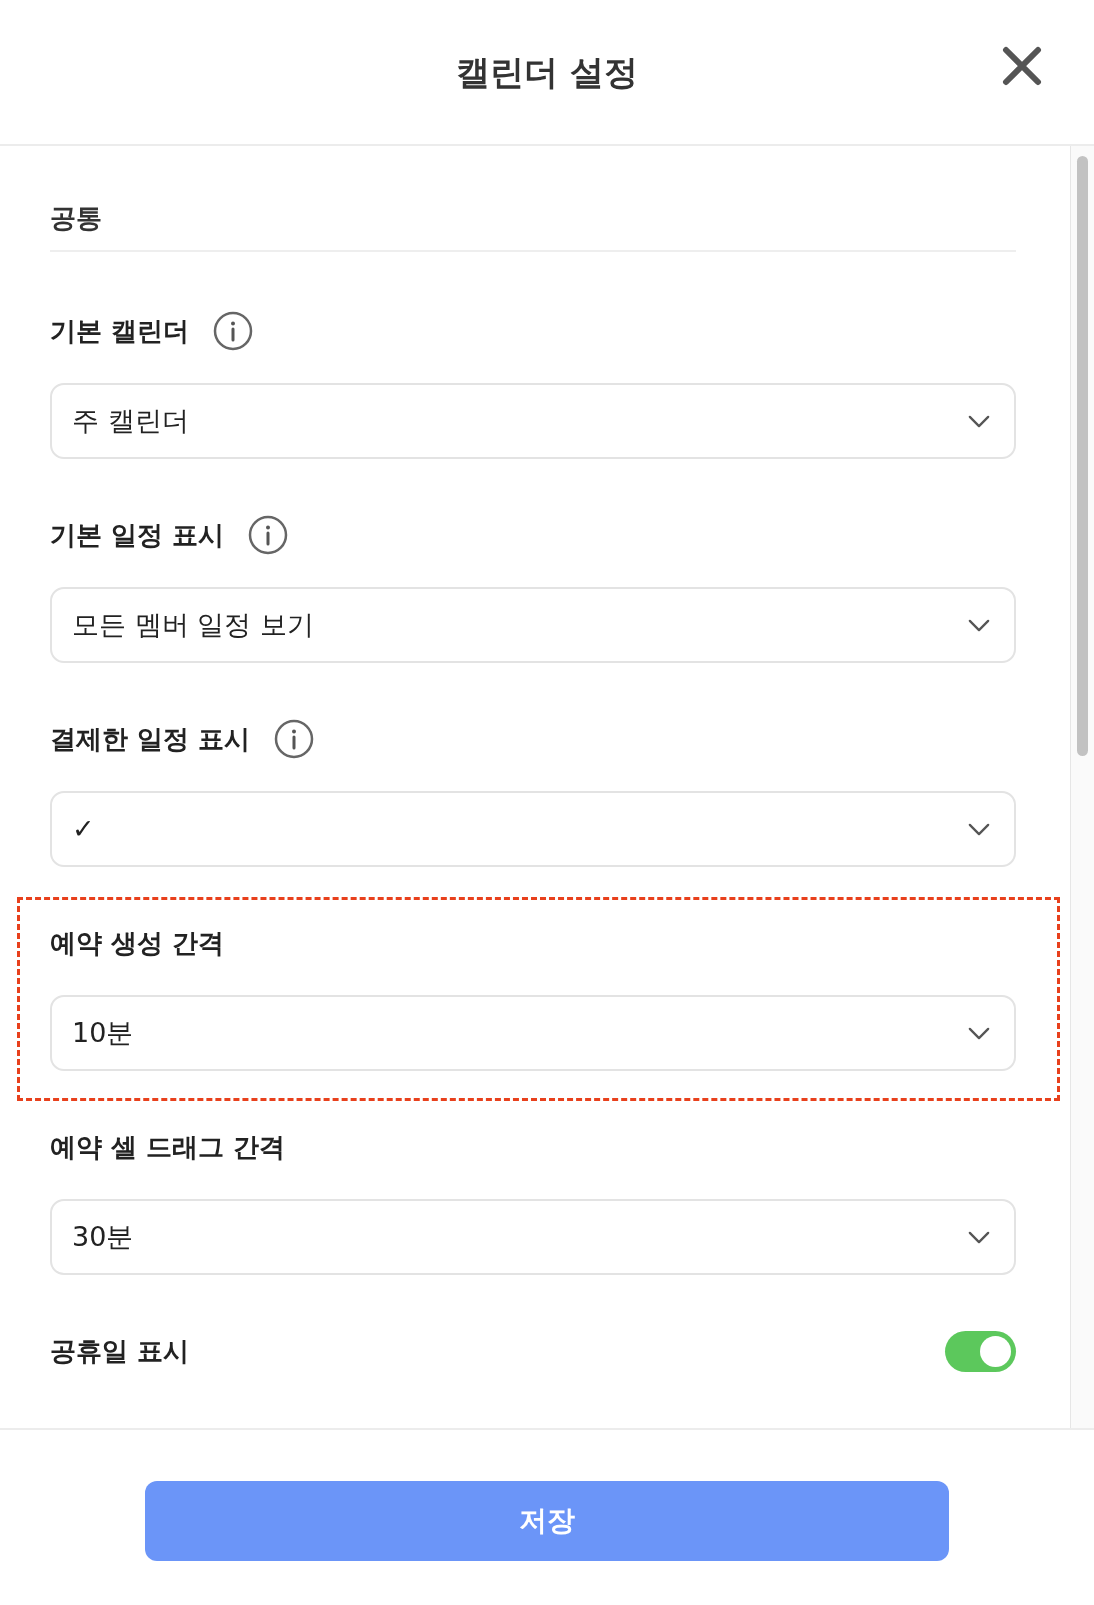 Image resolution: width=1094 pixels, height=1605 pixels. I want to click on field-label: 예약 생성 간격, so click(137, 943).